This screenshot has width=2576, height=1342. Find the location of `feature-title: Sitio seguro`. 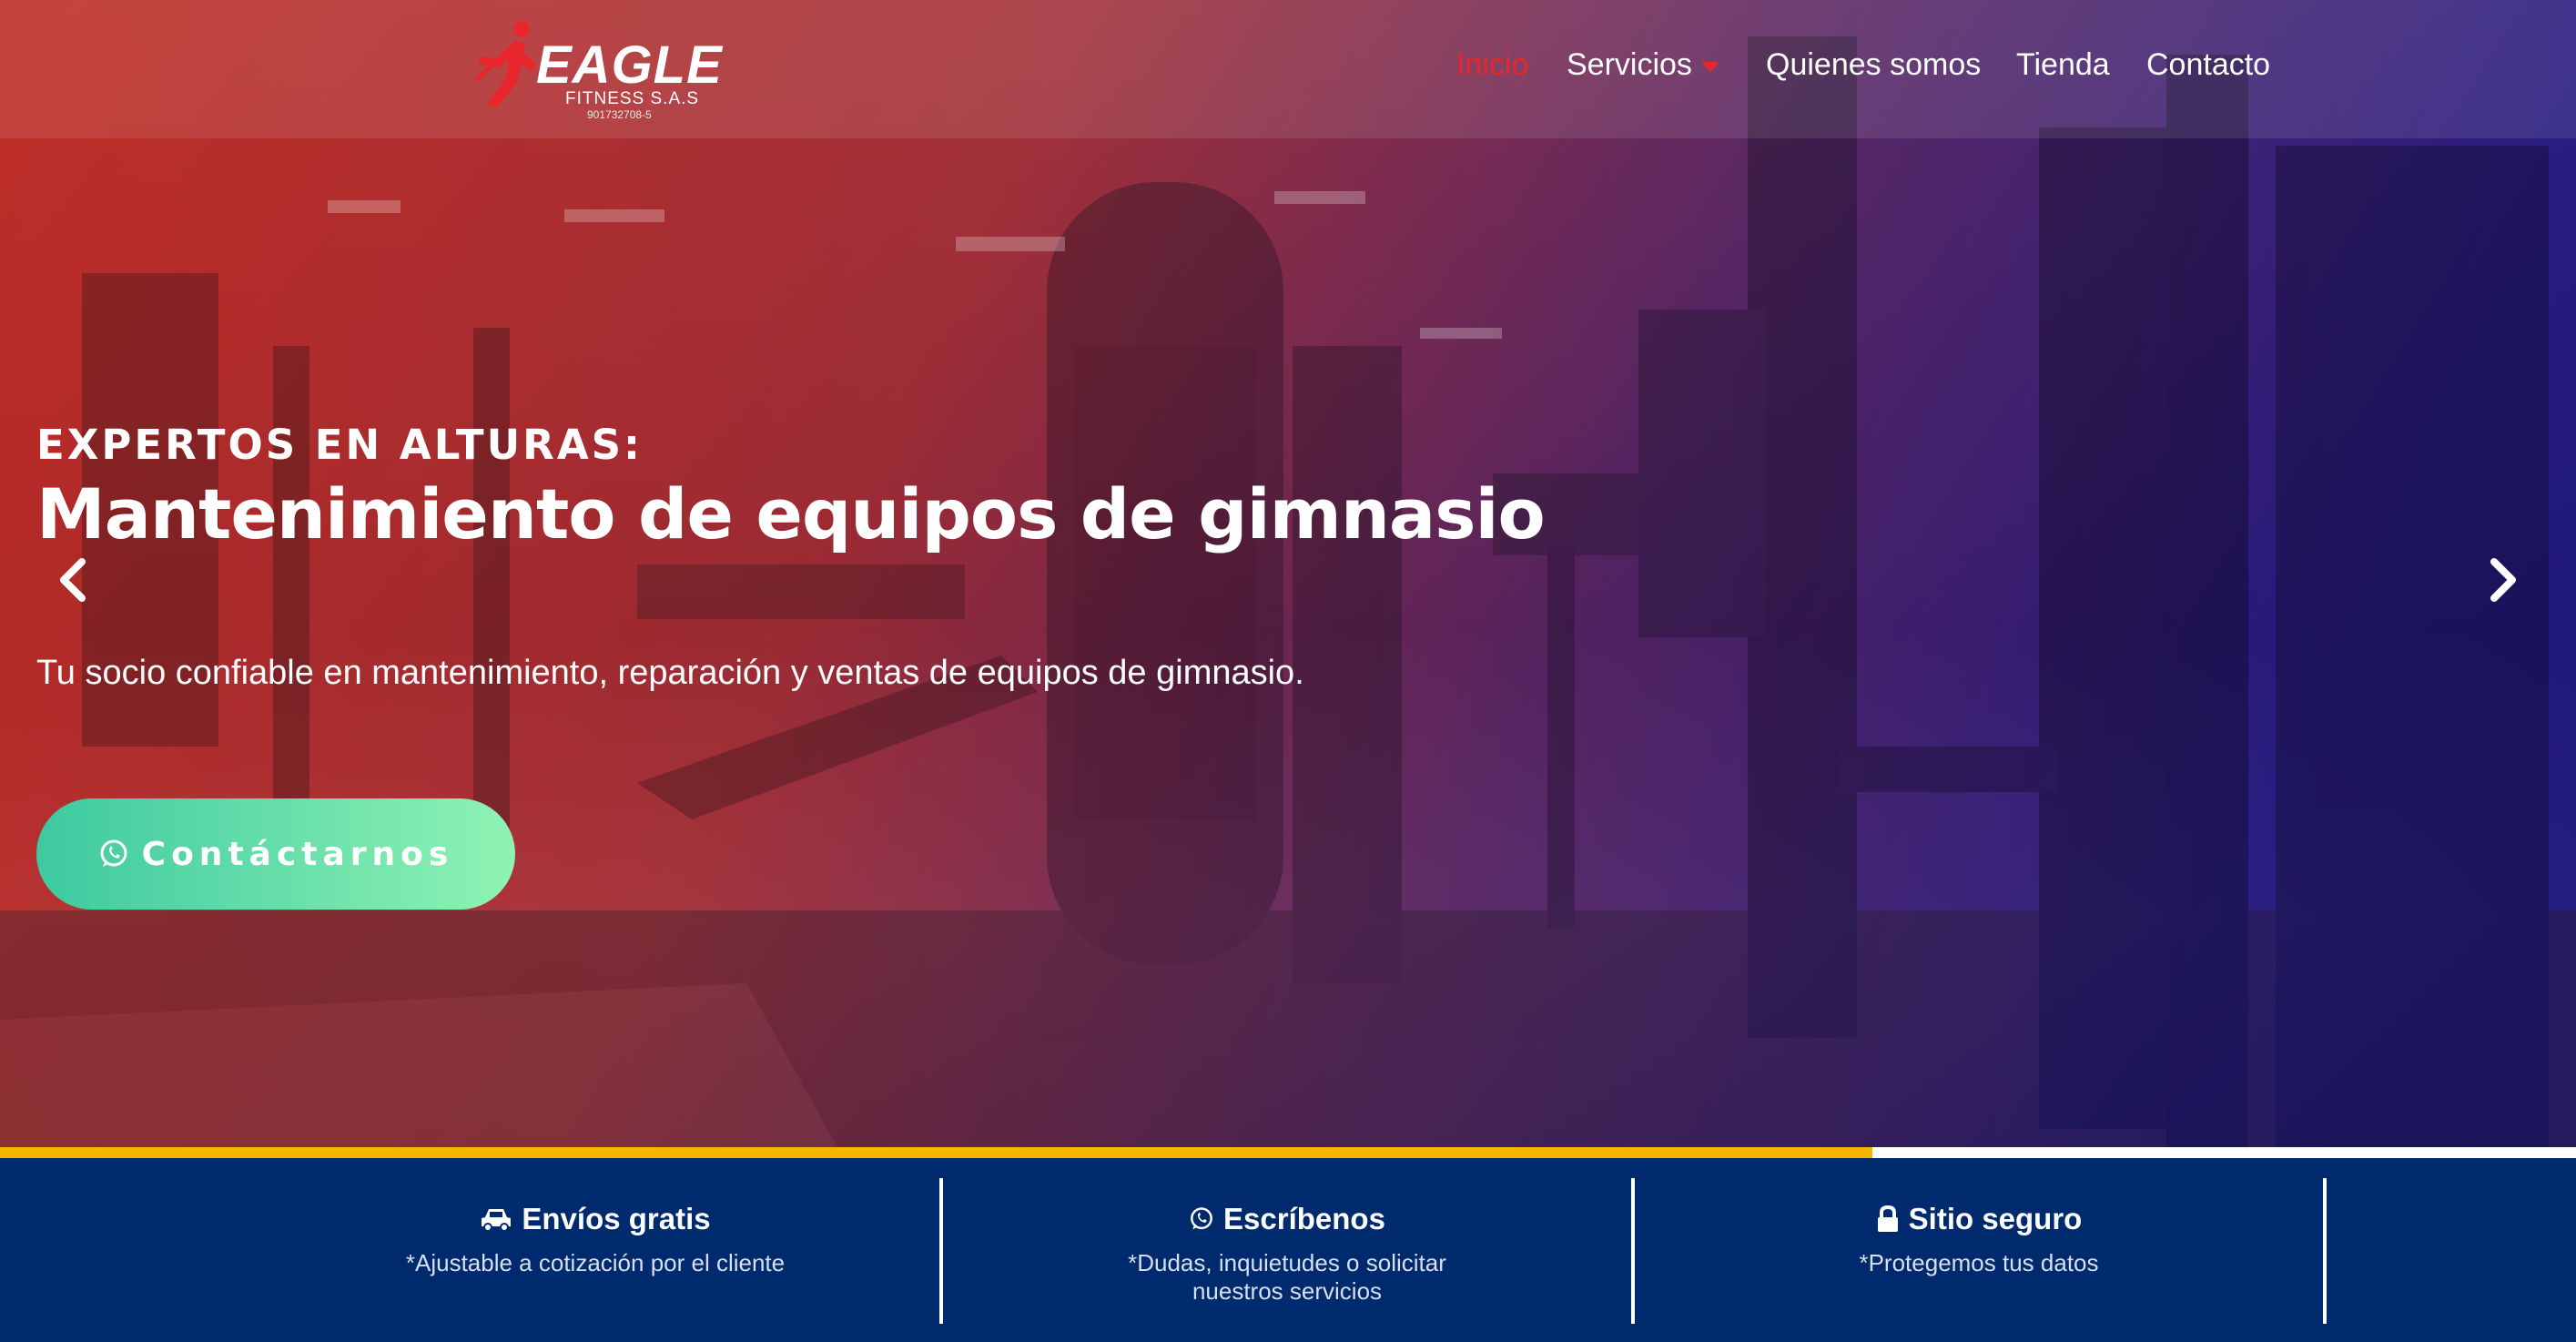

feature-title: Sitio seguro is located at coordinates (1979, 1219).